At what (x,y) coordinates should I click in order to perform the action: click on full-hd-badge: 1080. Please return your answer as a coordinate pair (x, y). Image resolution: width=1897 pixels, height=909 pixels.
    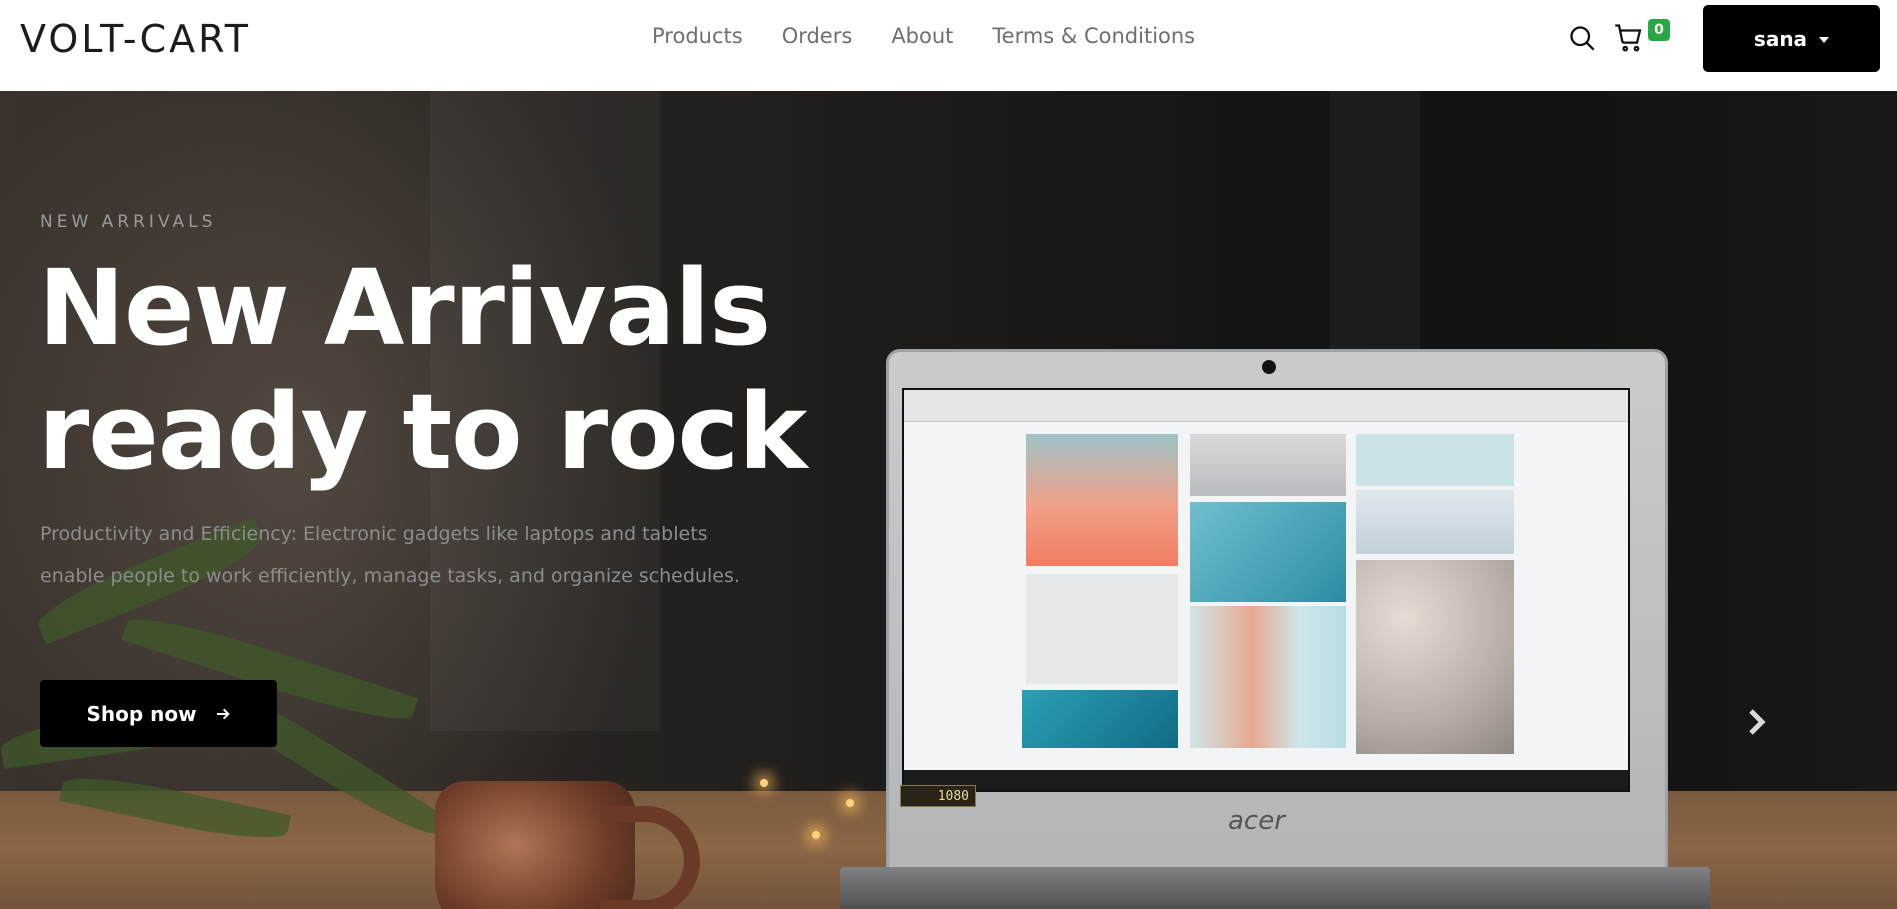
    Looking at the image, I should click on (938, 796).